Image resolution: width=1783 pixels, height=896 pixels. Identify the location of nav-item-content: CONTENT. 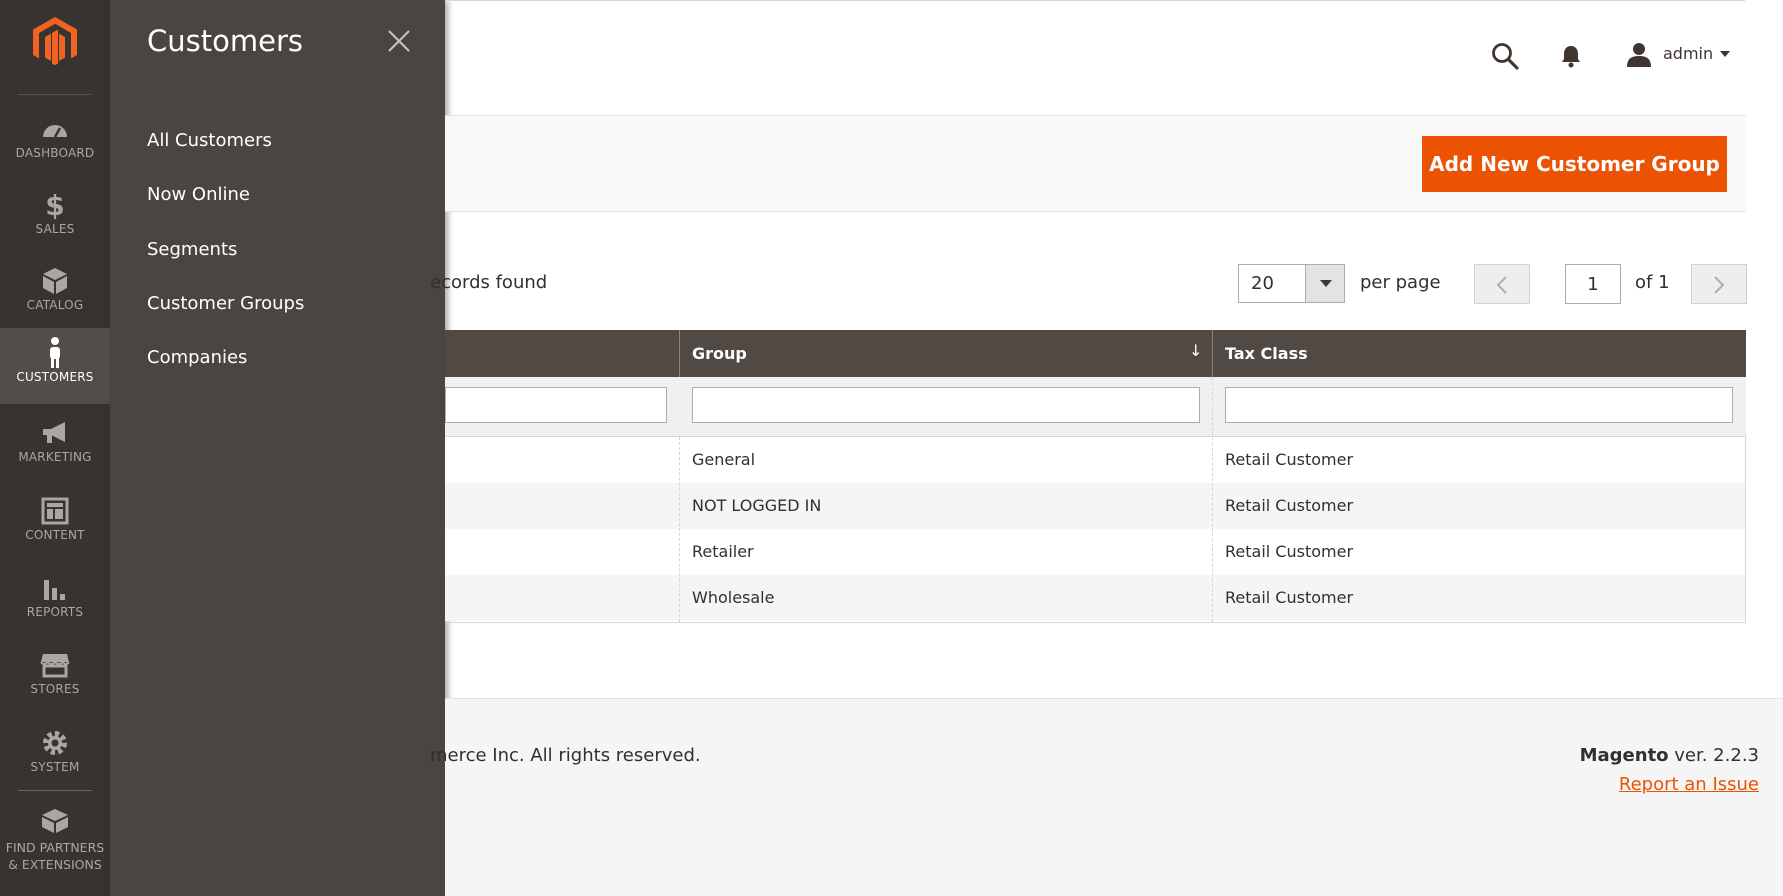
(55, 524).